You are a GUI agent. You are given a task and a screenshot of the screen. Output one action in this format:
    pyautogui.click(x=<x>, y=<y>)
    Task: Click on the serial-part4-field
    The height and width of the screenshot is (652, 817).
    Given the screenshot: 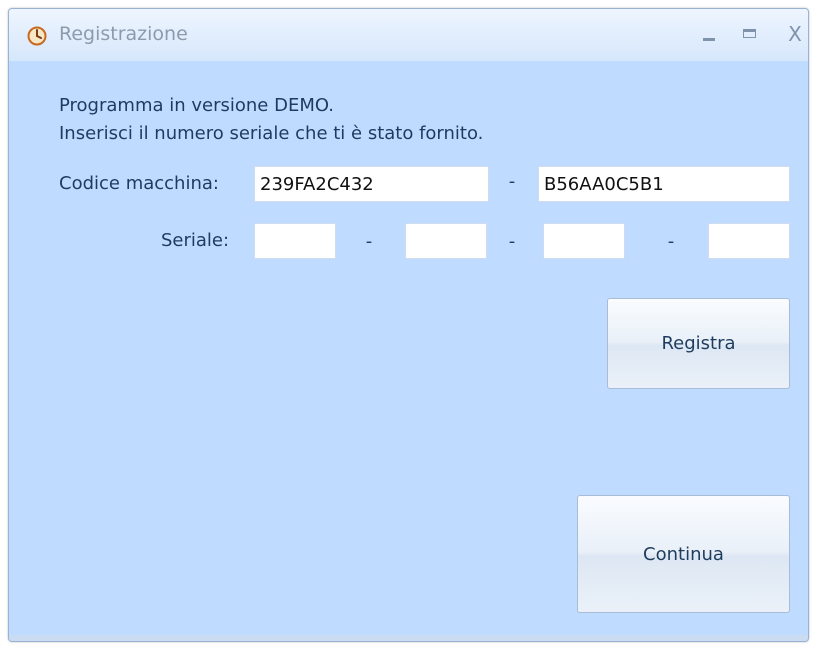 What is the action you would take?
    pyautogui.click(x=749, y=241)
    